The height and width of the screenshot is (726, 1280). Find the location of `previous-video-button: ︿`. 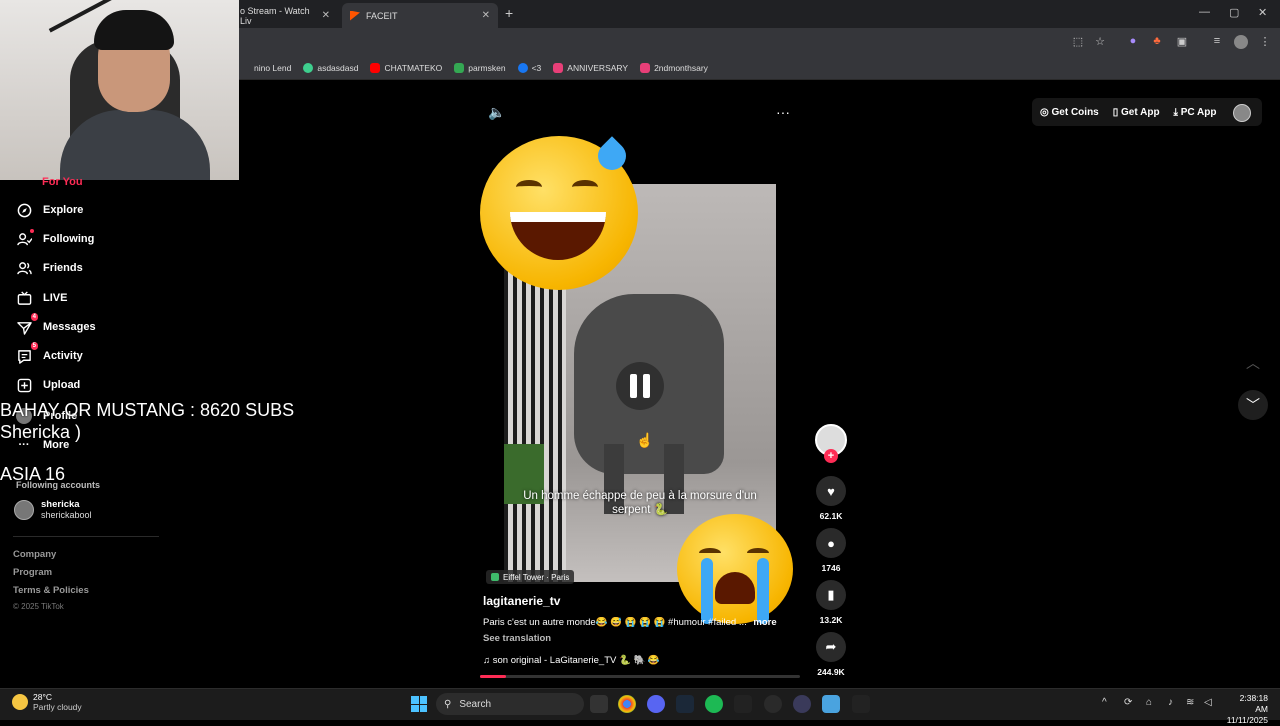

previous-video-button: ︿ is located at coordinates (1253, 363).